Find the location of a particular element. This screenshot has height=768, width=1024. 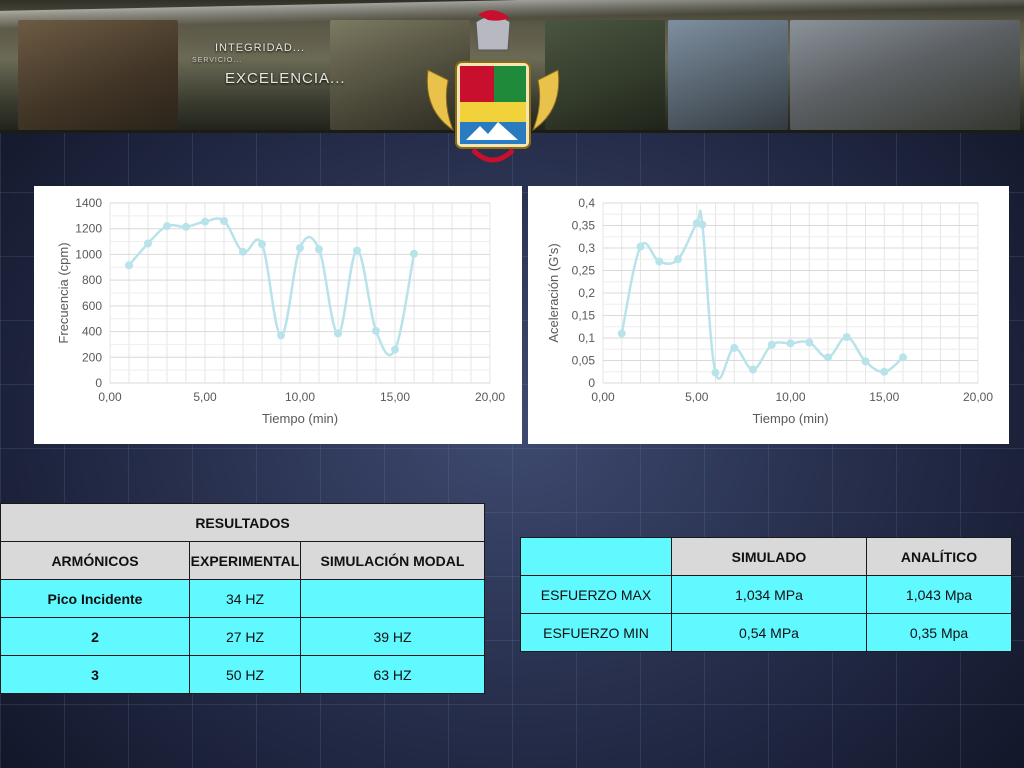

y-tick-label: 0,05 is located at coordinates (584, 361).